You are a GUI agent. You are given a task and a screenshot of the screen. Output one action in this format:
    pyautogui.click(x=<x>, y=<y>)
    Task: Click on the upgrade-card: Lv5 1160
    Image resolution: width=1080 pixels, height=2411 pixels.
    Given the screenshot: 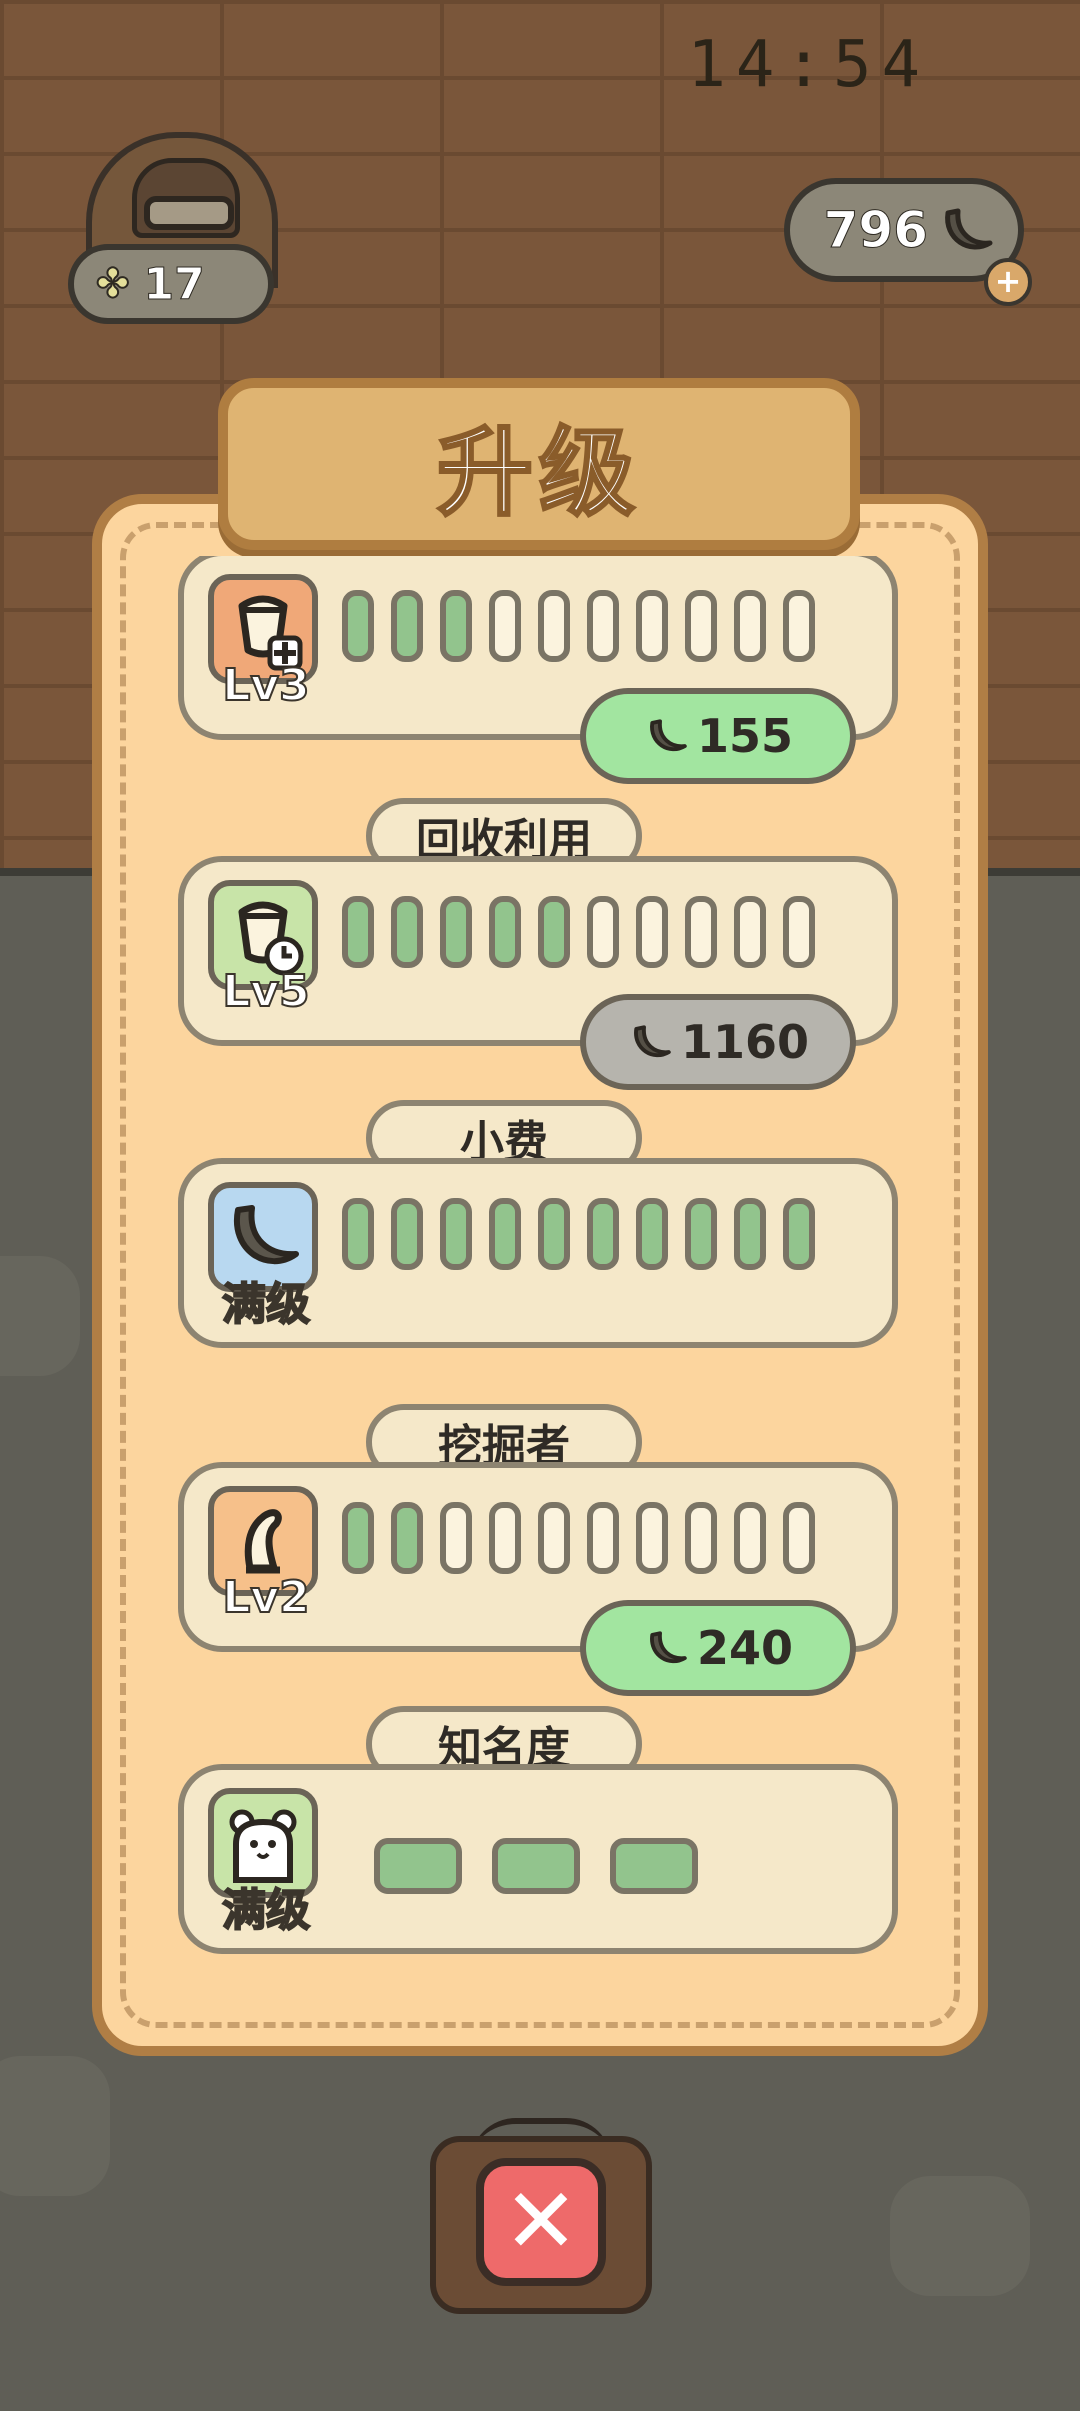 What is the action you would take?
    pyautogui.click(x=538, y=973)
    